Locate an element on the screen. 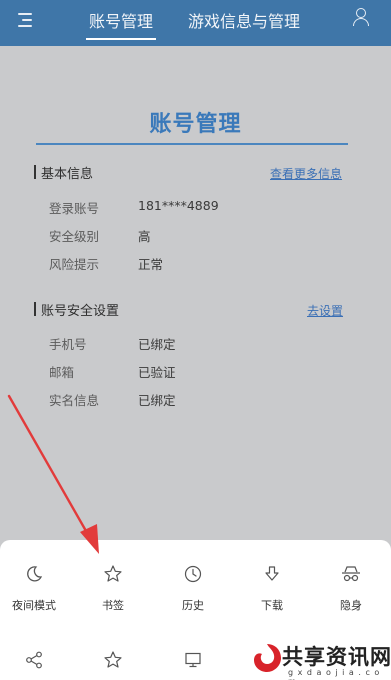 Image resolution: width=391 pixels, height=680 pixels. star-icon is located at coordinates (113, 573).